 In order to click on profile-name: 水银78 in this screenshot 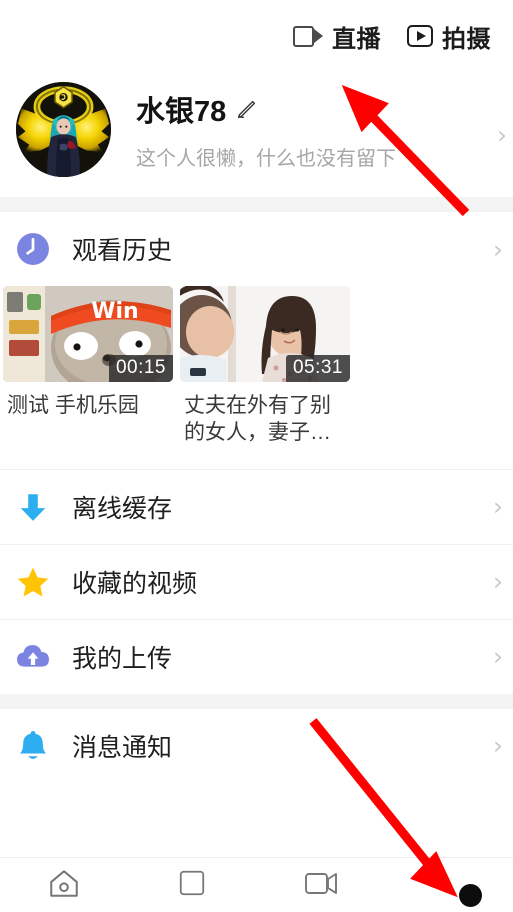, I will do `click(181, 112)`.